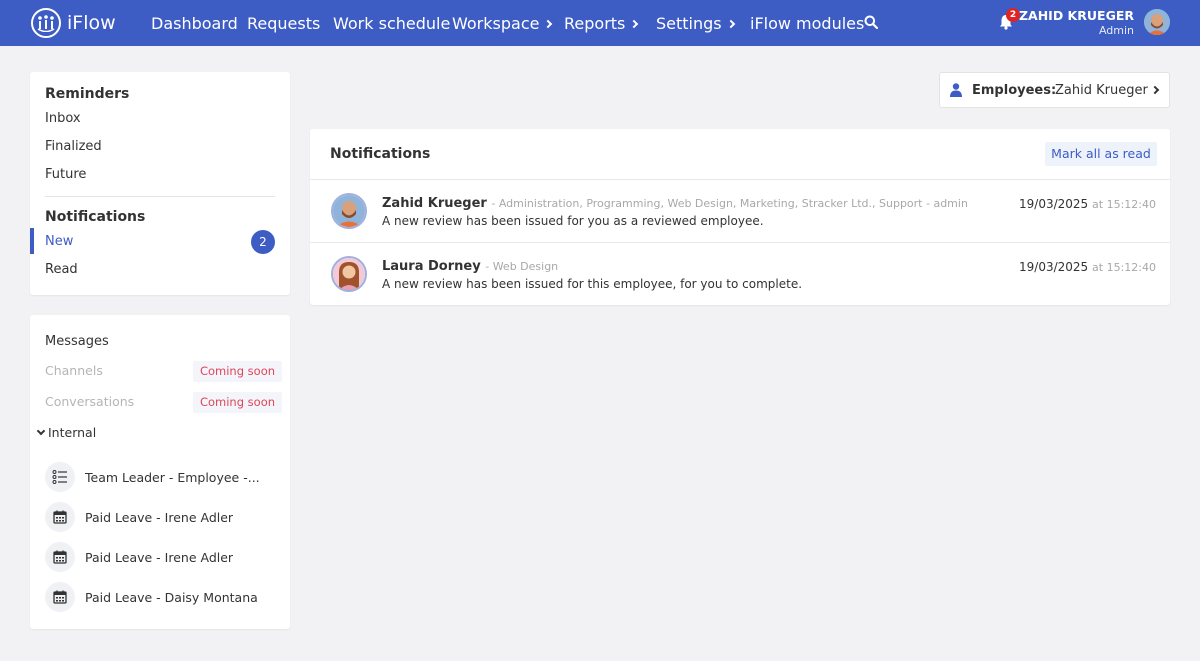 This screenshot has height=661, width=1200. I want to click on logo-icon, so click(46, 23).